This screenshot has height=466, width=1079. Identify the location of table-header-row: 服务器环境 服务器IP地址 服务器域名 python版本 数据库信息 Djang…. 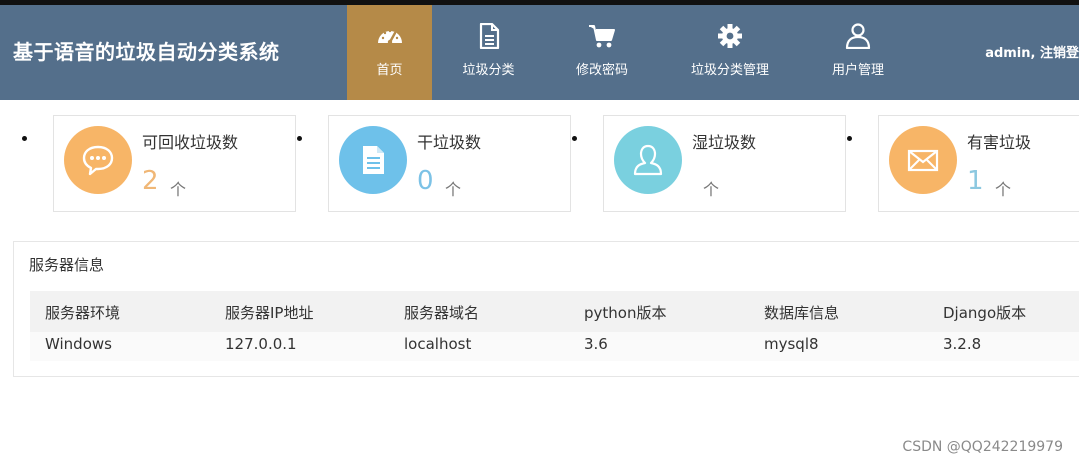
(554, 311).